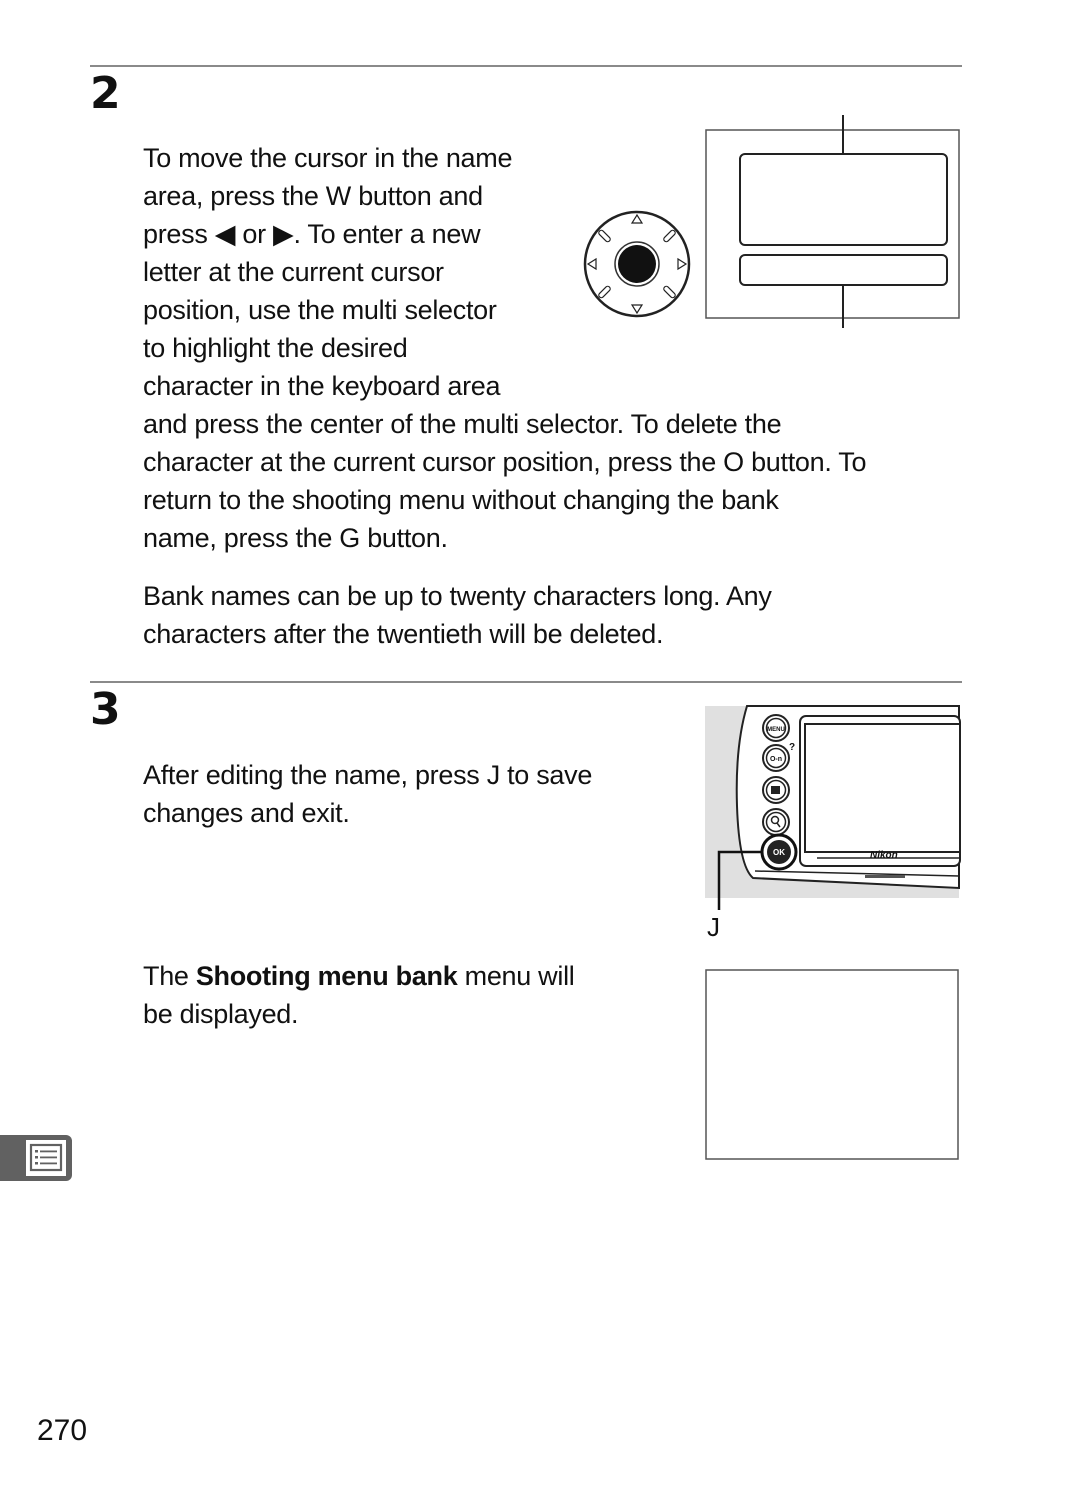  I want to click on svg-text: OK, so click(779, 852).